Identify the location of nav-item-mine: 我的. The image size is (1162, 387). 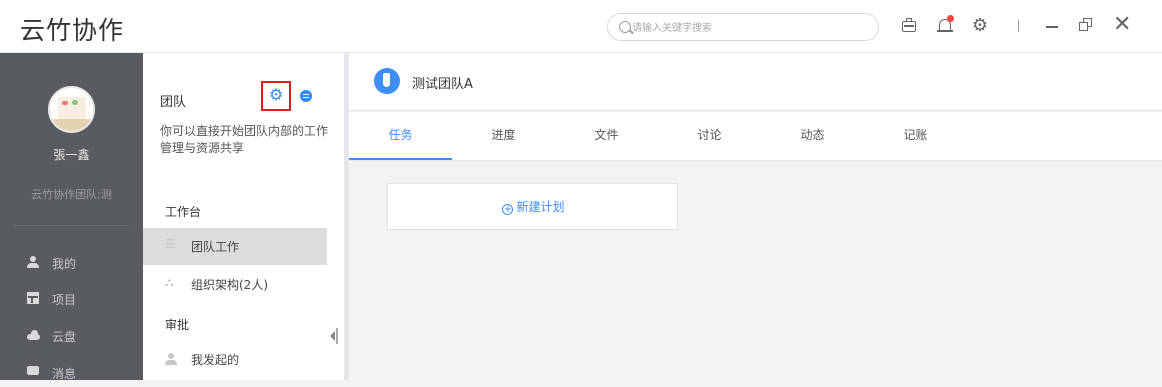
(71, 263).